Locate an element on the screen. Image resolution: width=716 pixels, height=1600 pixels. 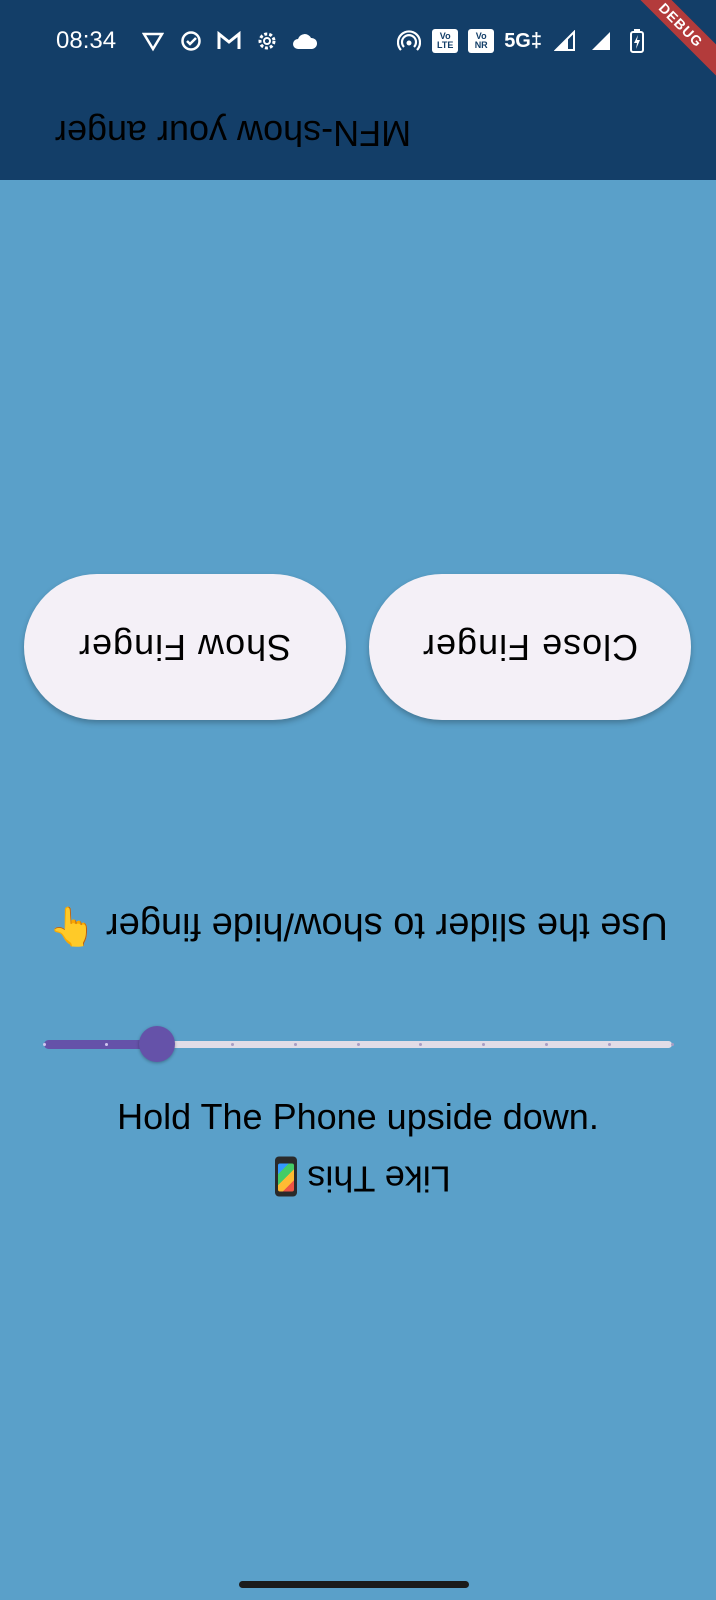
notification-icons is located at coordinates (229, 41).